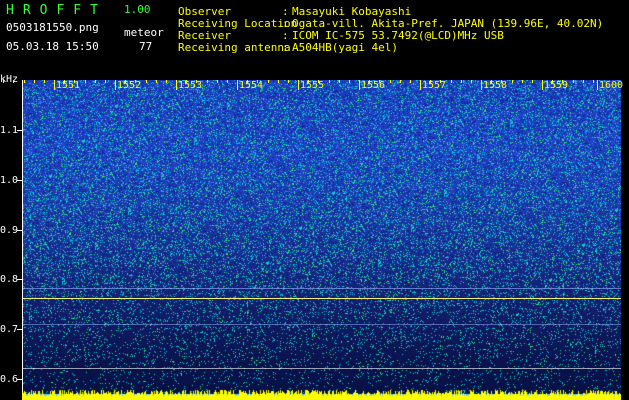  Describe the element at coordinates (373, 85) in the screenshot. I see `time-tick-label: 1556` at that location.